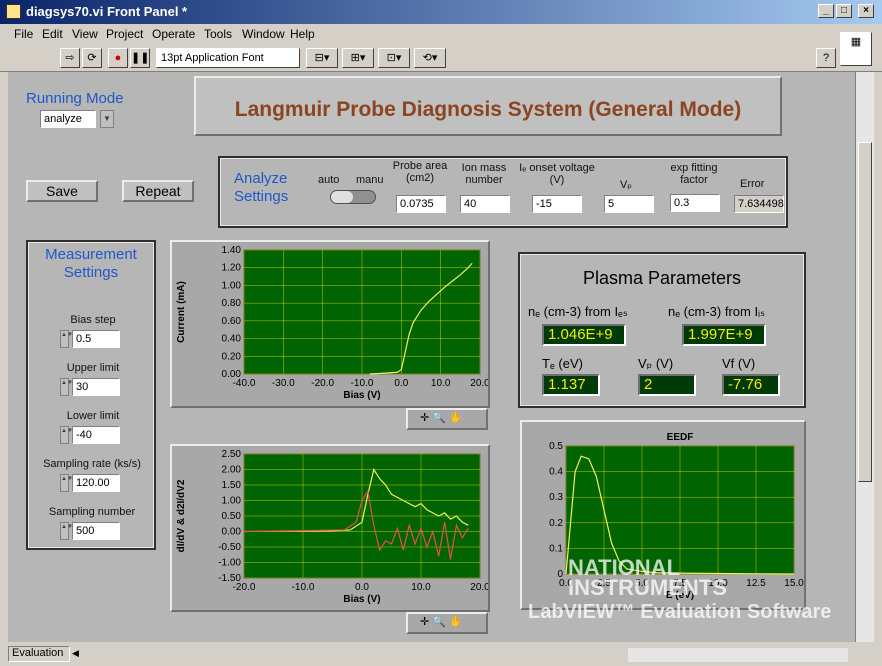  What do you see at coordinates (394, 58) in the screenshot?
I see `resize-icon: ⊡▾` at bounding box center [394, 58].